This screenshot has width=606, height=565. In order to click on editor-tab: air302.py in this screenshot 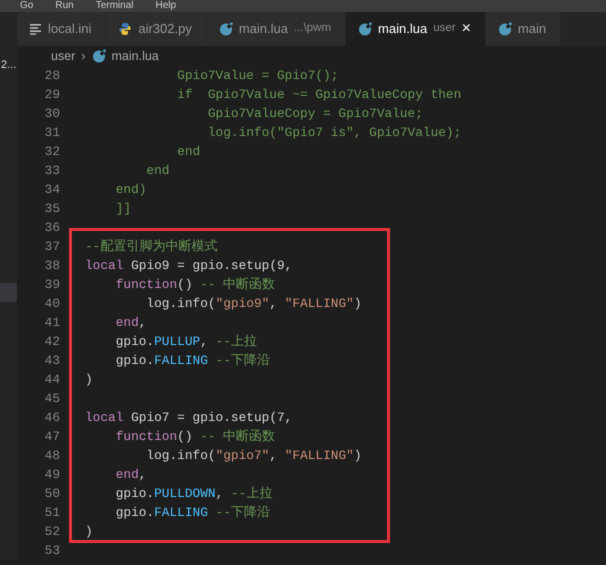, I will do `click(156, 29)`.